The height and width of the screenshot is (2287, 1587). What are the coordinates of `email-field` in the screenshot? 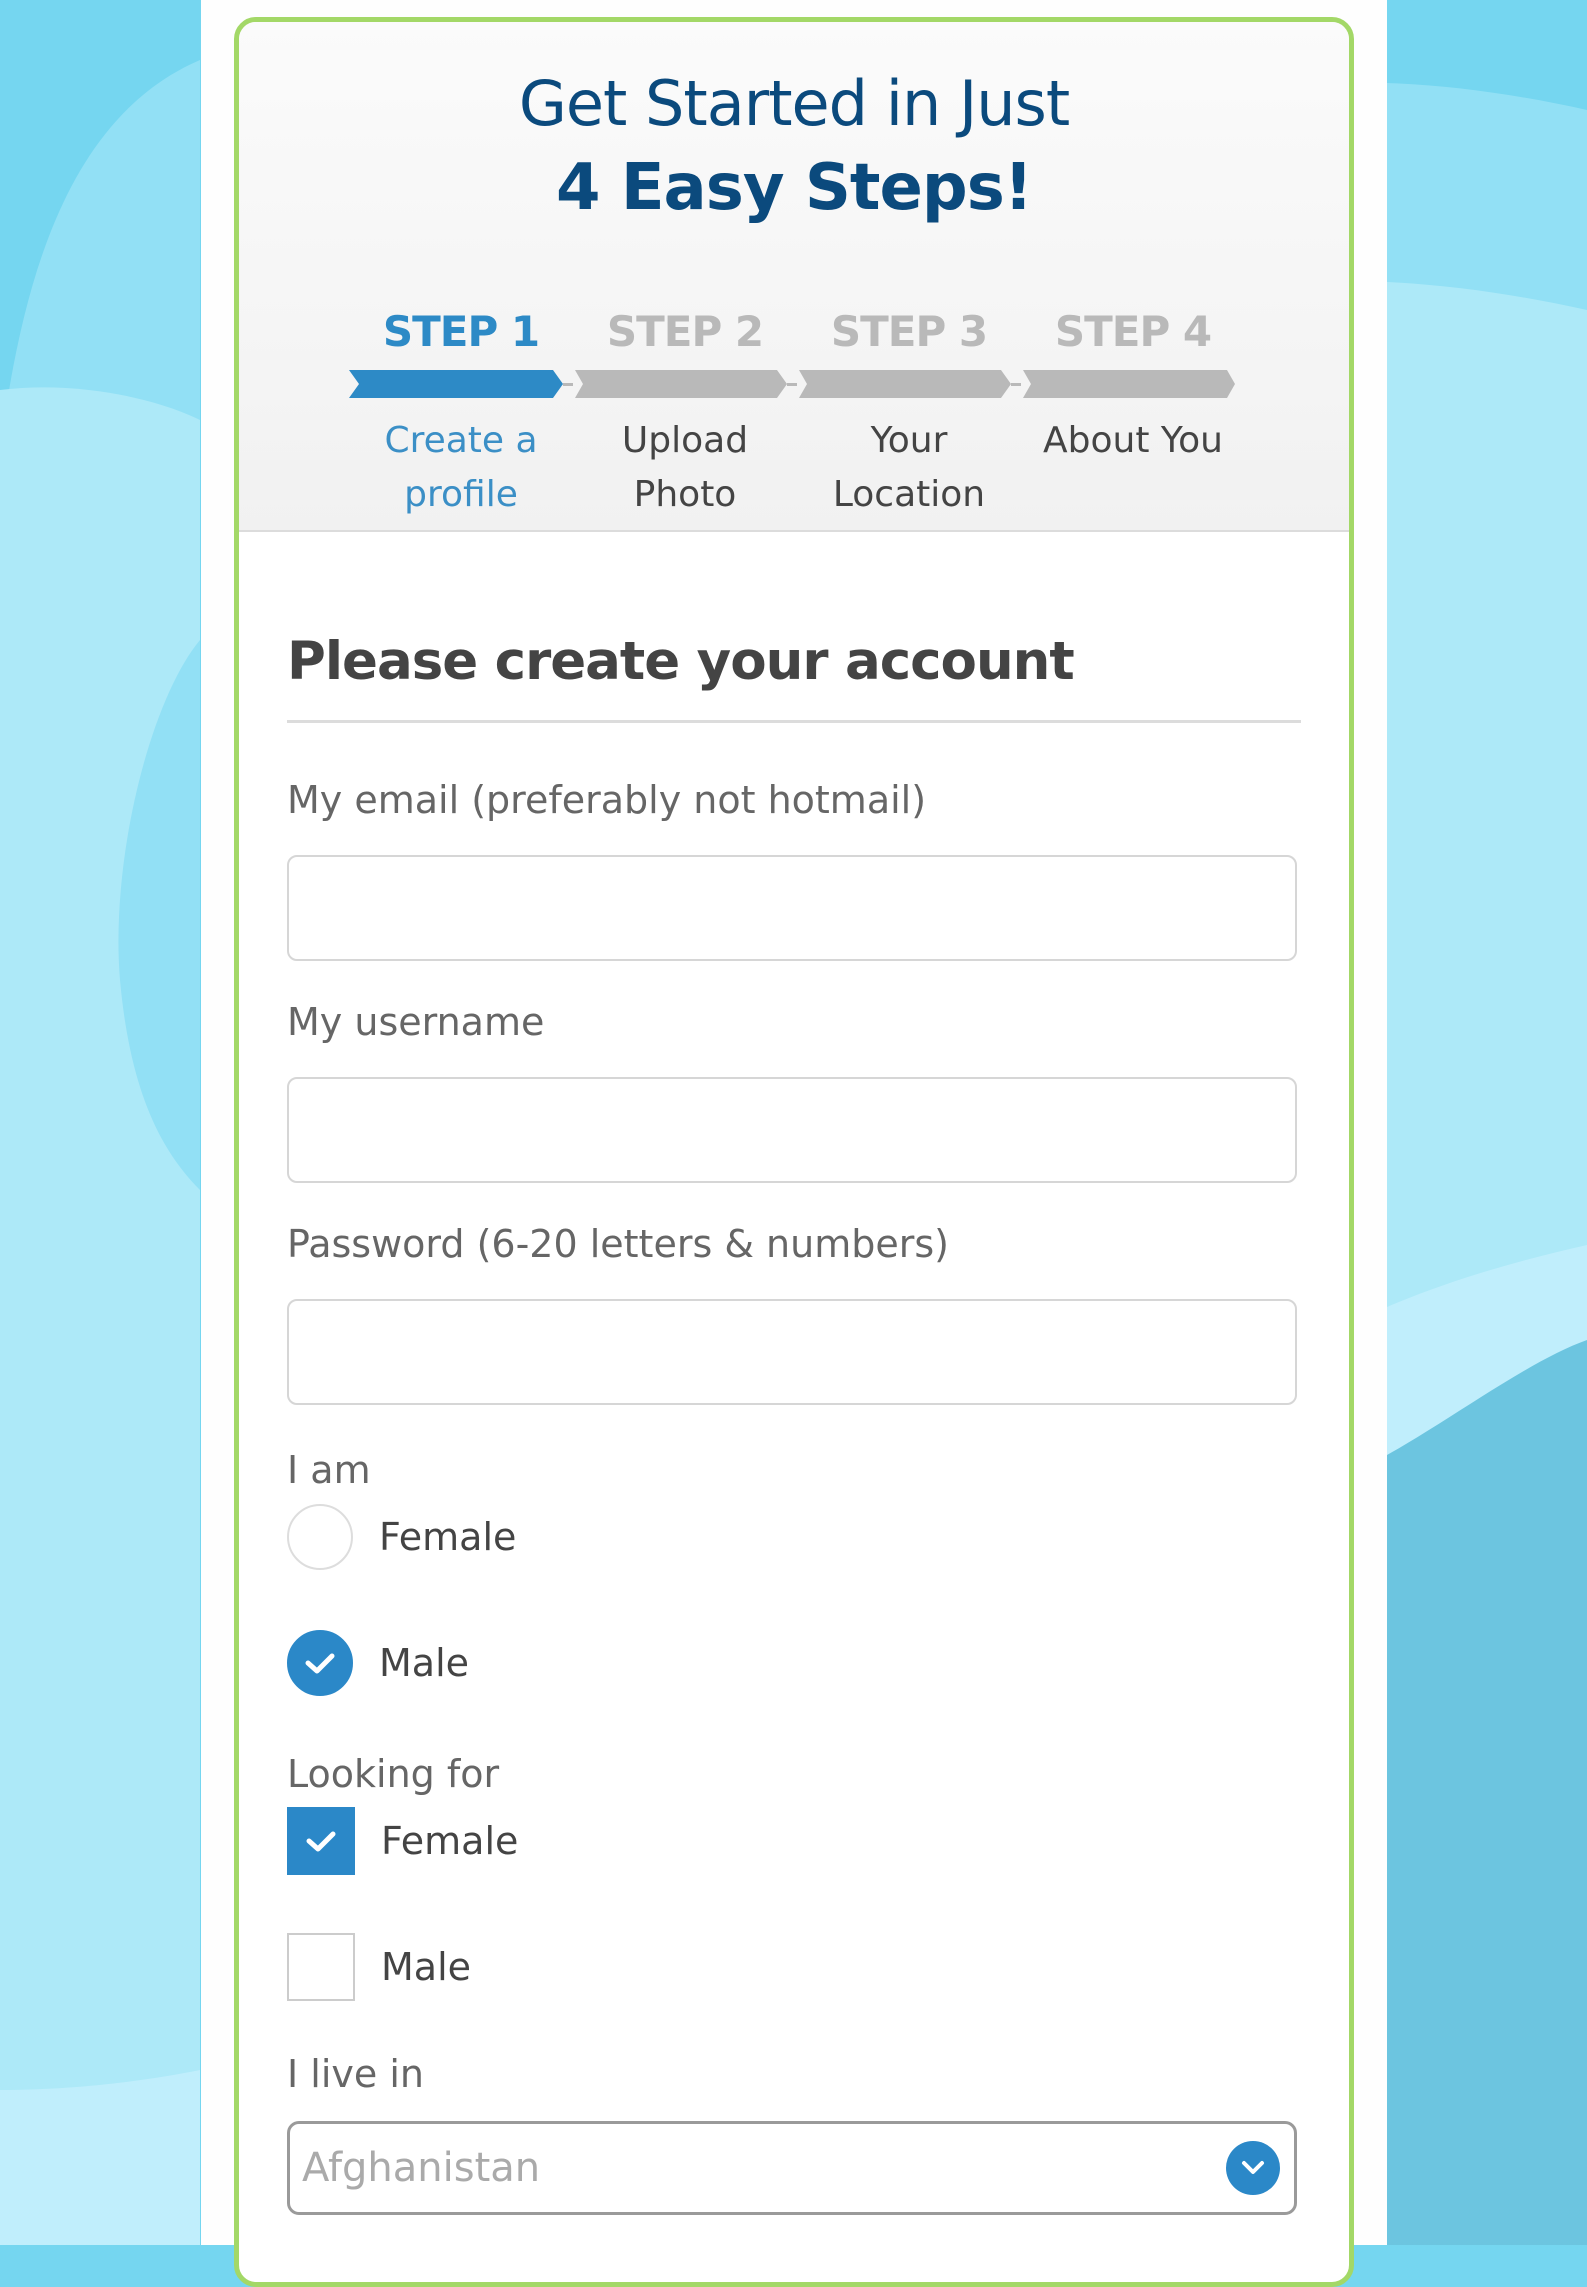 It's located at (792, 908).